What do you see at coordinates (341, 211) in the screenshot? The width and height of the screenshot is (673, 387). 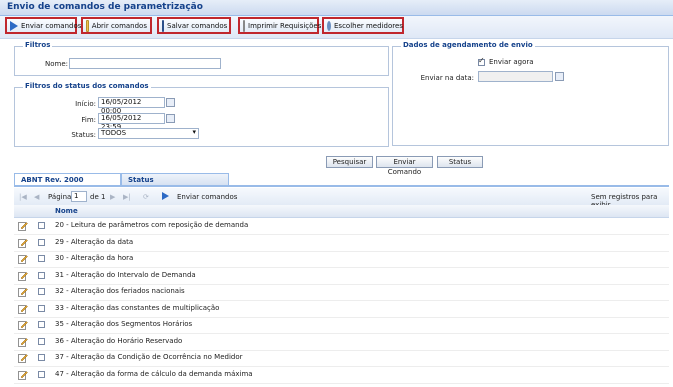 I see `grid-header` at bounding box center [341, 211].